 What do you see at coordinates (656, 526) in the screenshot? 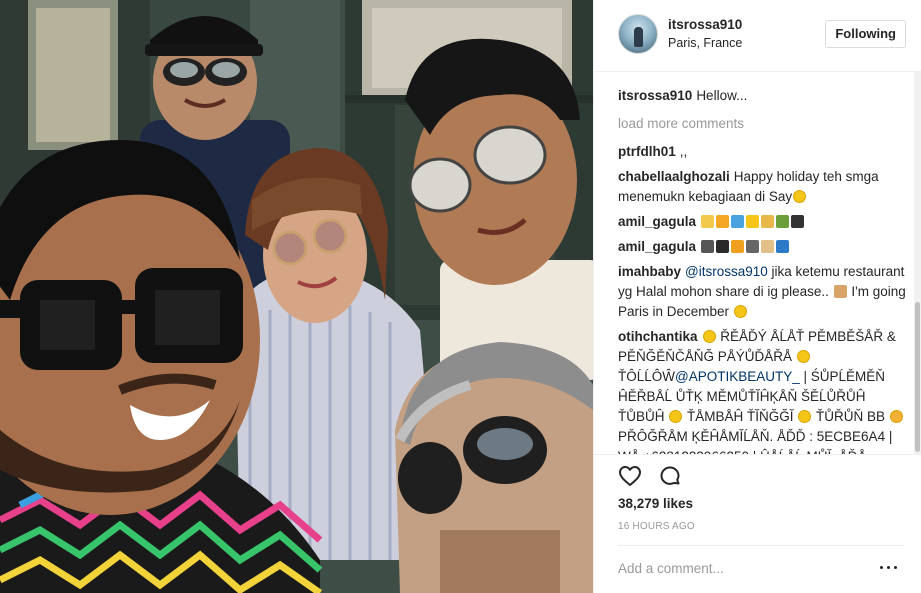
I see `post-timestamp: 16 HOURS AGO` at bounding box center [656, 526].